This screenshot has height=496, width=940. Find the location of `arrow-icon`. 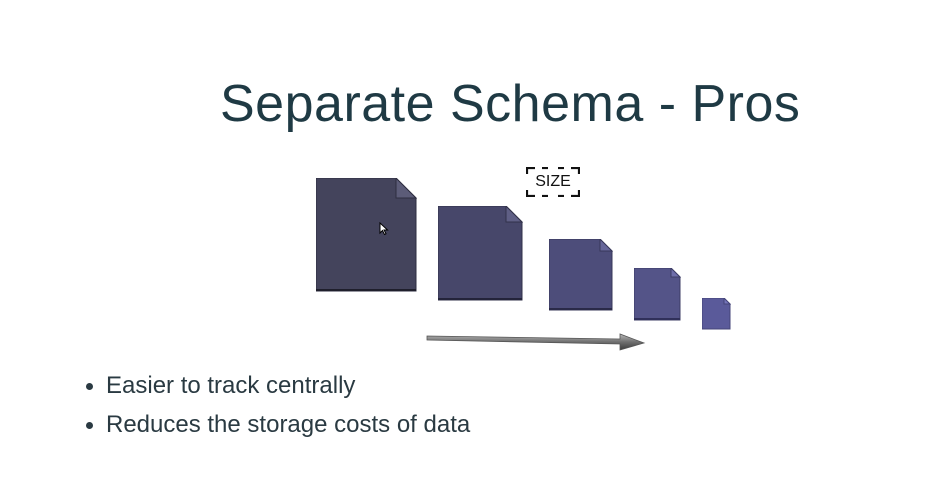

arrow-icon is located at coordinates (537, 343).